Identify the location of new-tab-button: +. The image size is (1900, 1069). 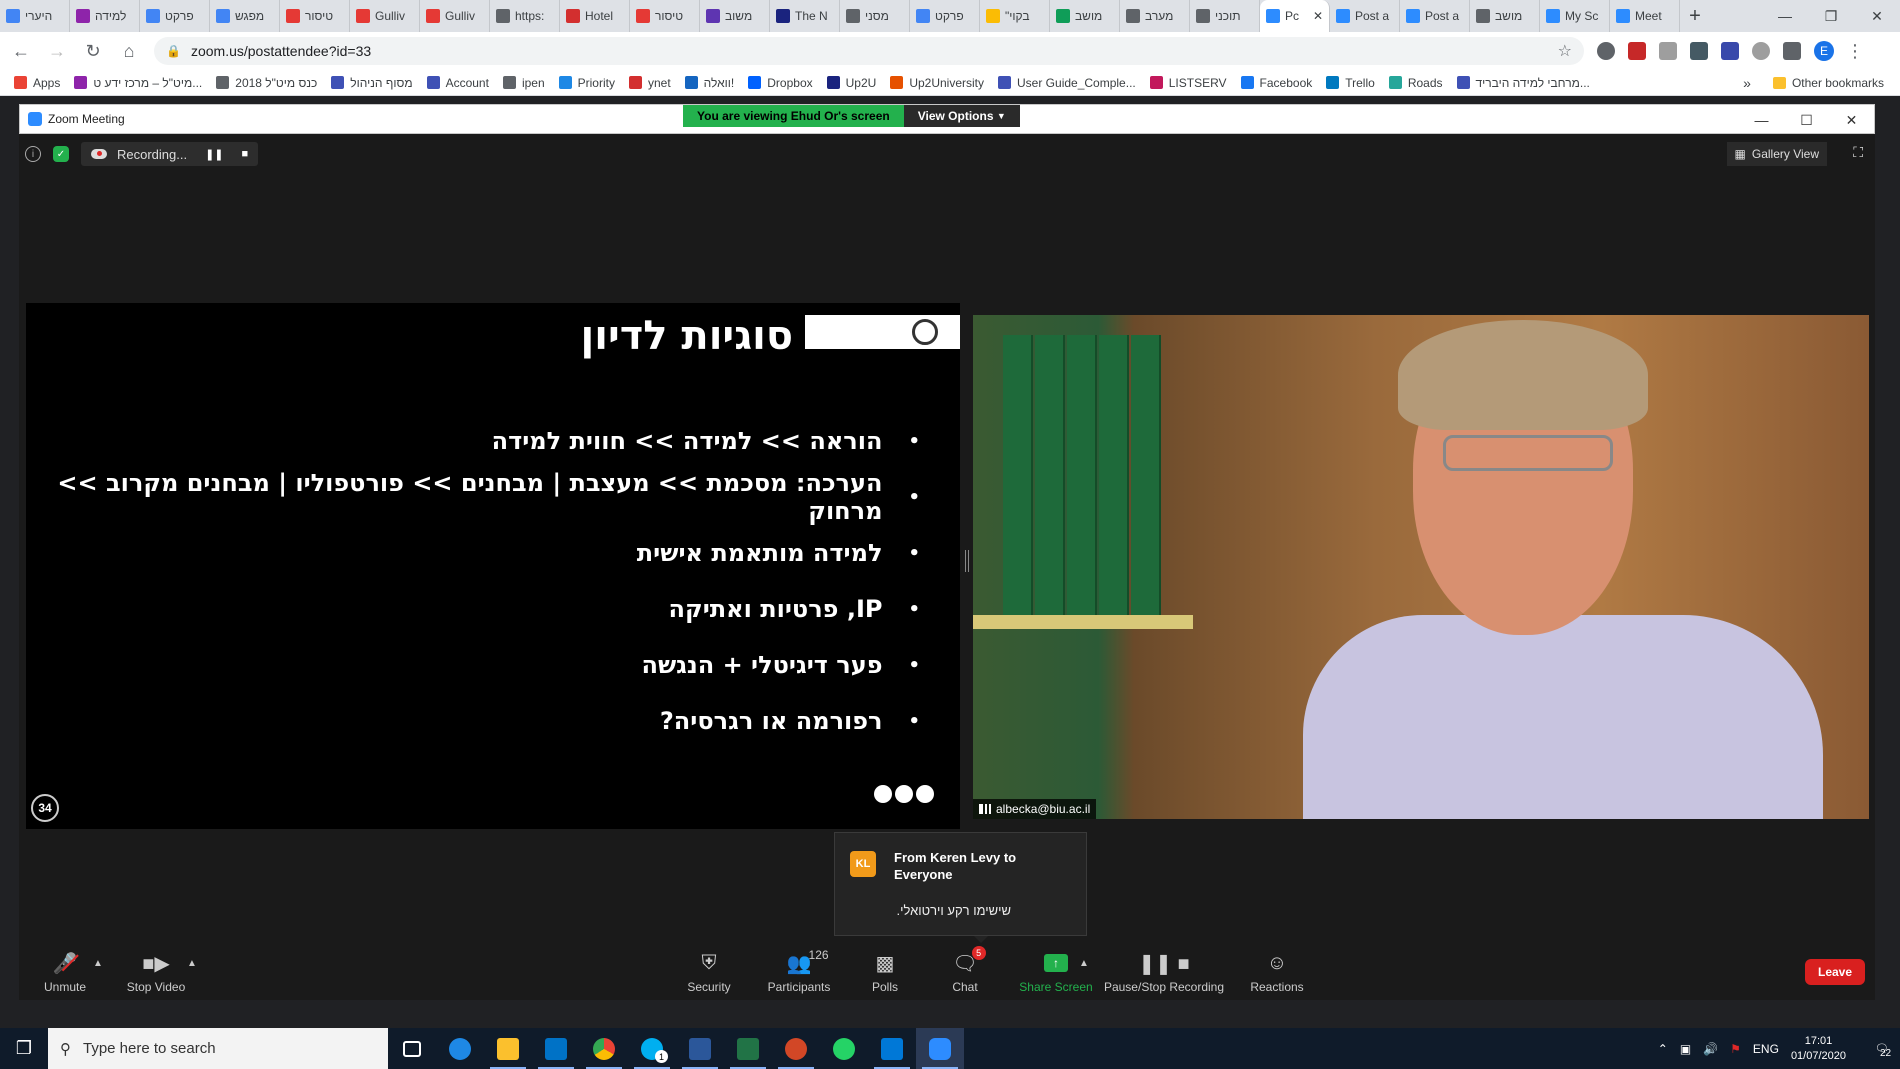
(1695, 16).